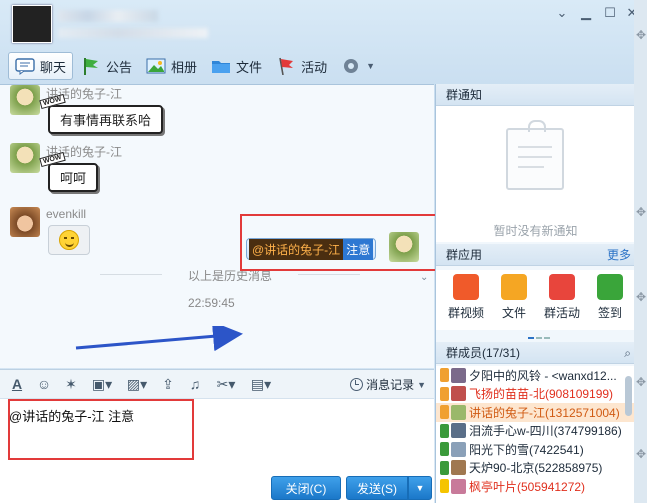 The height and width of the screenshot is (503, 647). Describe the element at coordinates (535, 394) in the screenshot. I see `member-item: 飞扬的苗苗-北(908109199)` at that location.